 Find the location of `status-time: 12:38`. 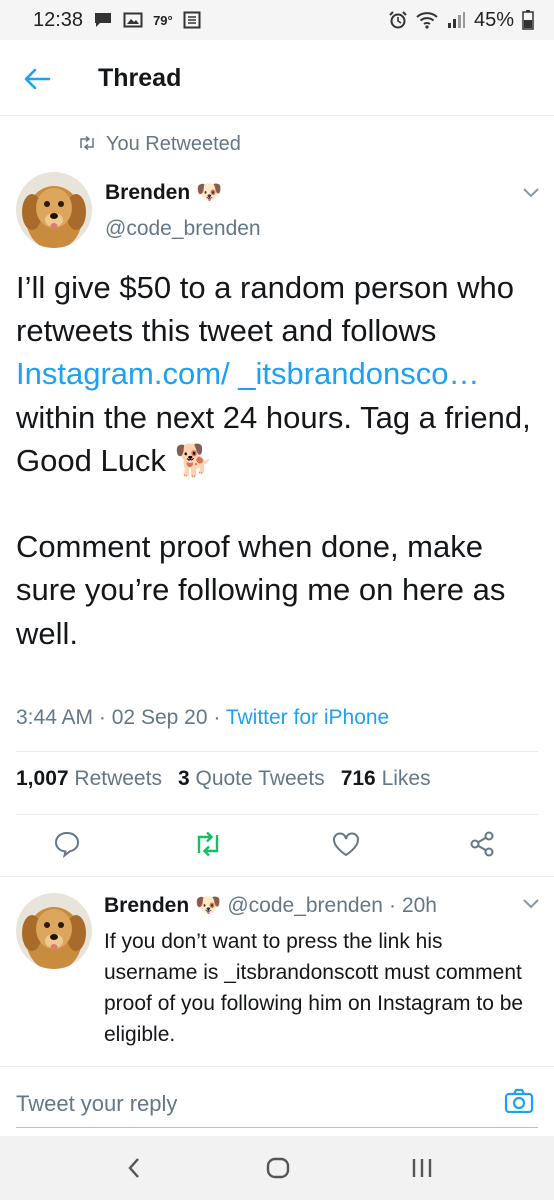

status-time: 12:38 is located at coordinates (58, 19).